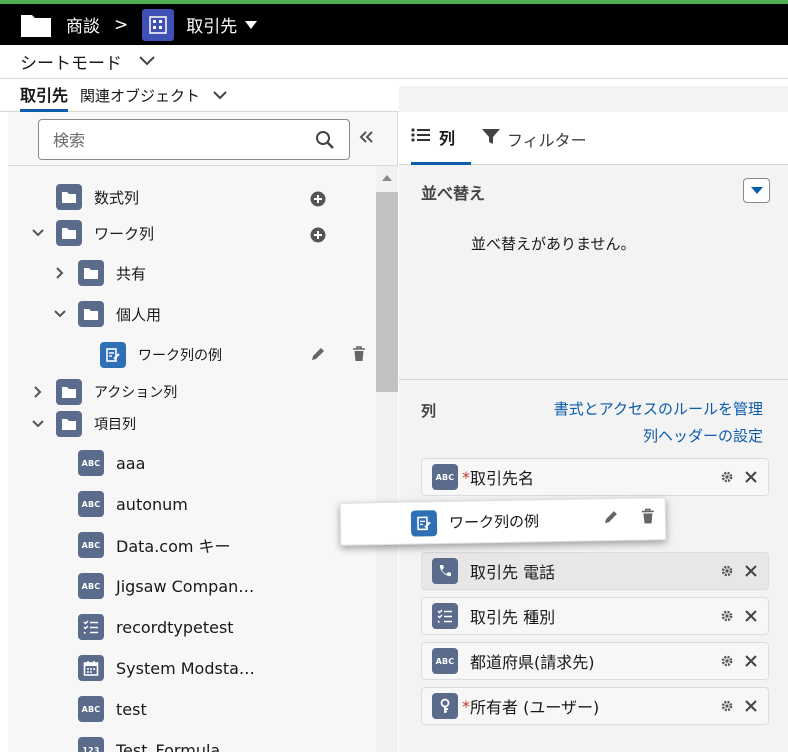  I want to click on scrollbar-thumb, so click(387, 292).